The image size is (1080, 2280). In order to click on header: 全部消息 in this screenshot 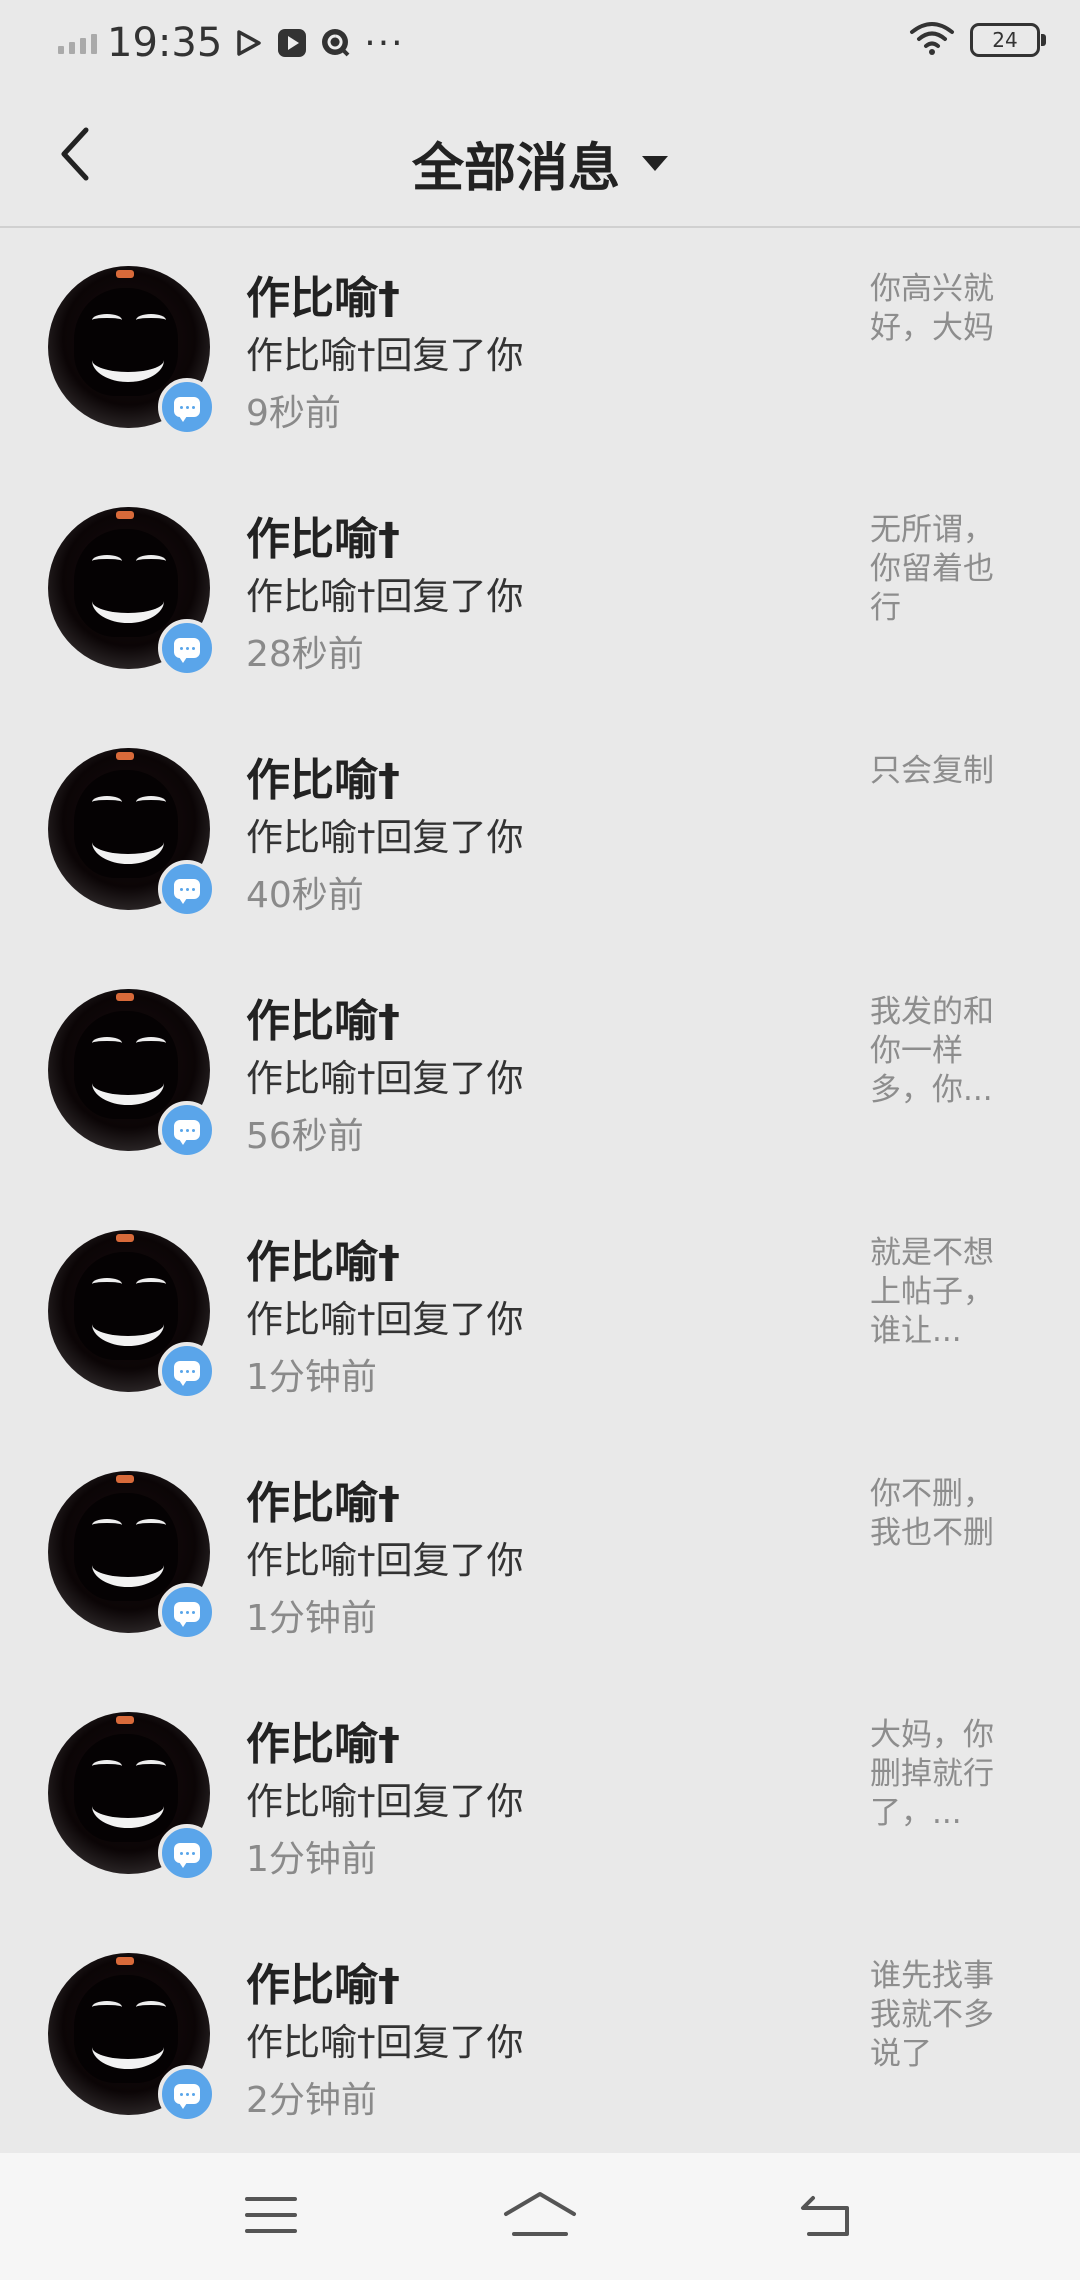, I will do `click(540, 157)`.